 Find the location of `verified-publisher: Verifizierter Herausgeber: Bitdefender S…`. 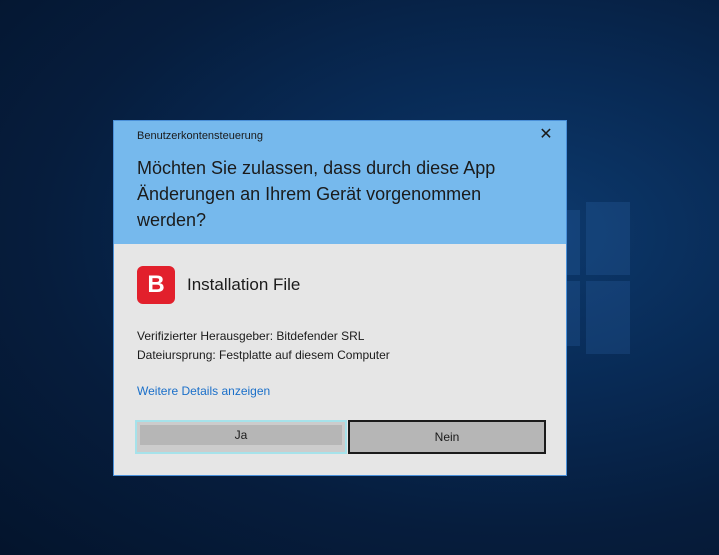

verified-publisher: Verifizierter Herausgeber: Bitdefender S… is located at coordinates (251, 336).